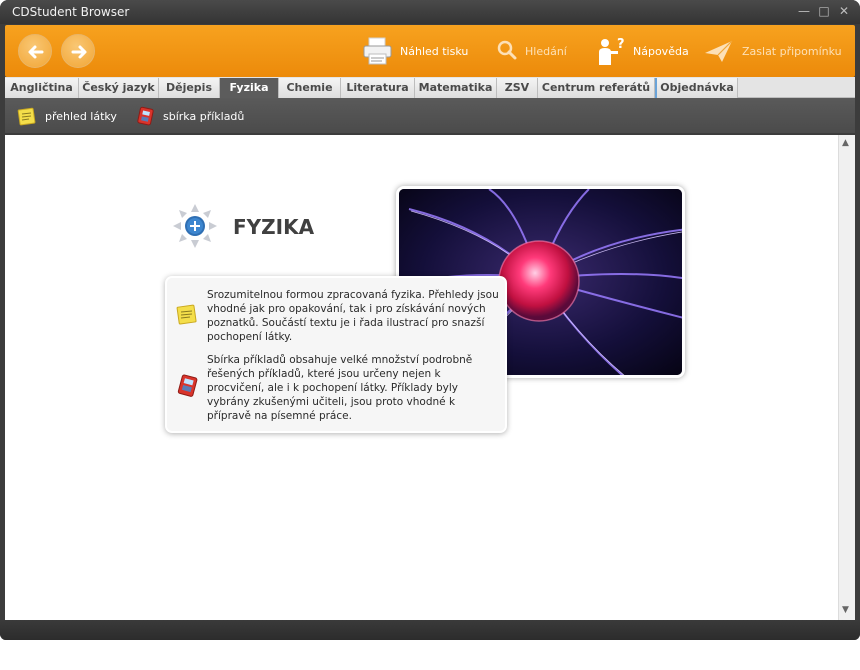 This screenshot has height=670, width=860. Describe the element at coordinates (249, 88) in the screenshot. I see `tab-fyzika: Fyzika` at that location.